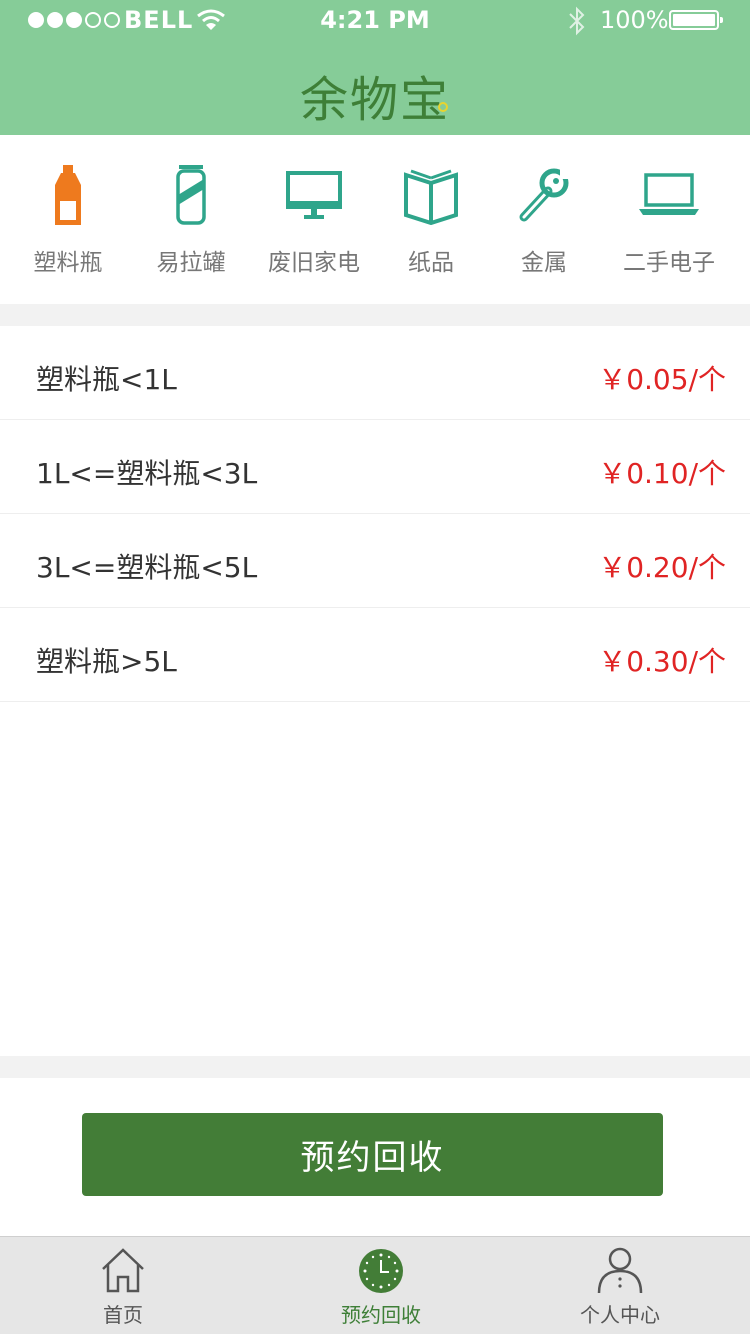 This screenshot has height=1334, width=750. Describe the element at coordinates (123, 1315) in the screenshot. I see `tab-label: 首页` at that location.